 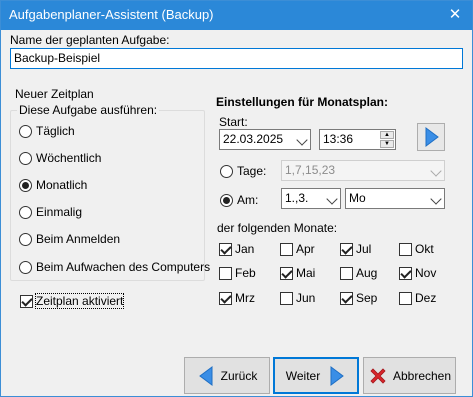 I want to click on month-label: Mai, so click(x=306, y=273).